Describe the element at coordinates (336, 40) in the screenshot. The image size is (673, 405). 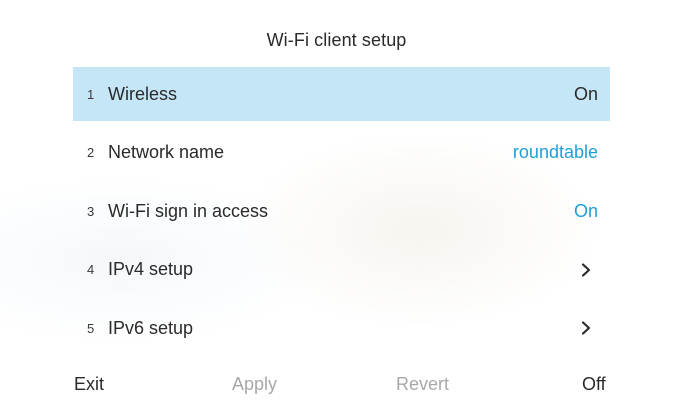
I see `page-title: Wi-Fi client setup` at that location.